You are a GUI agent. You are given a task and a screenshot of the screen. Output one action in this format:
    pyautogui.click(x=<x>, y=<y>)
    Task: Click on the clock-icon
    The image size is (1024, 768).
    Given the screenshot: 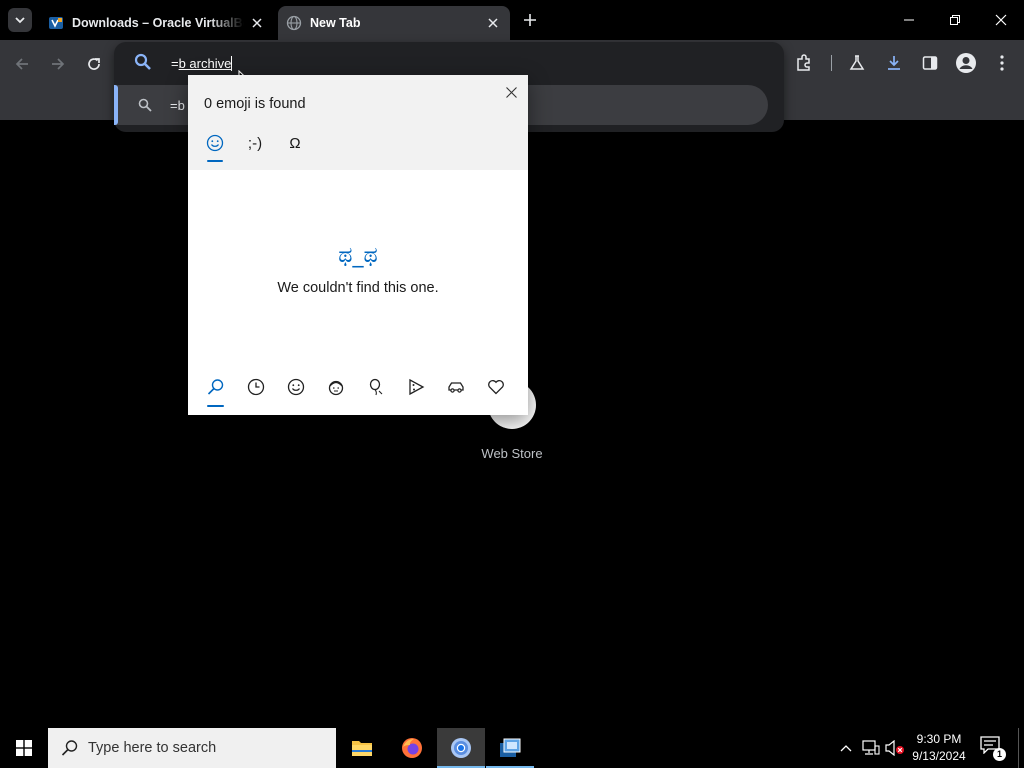 What is the action you would take?
    pyautogui.click(x=256, y=387)
    